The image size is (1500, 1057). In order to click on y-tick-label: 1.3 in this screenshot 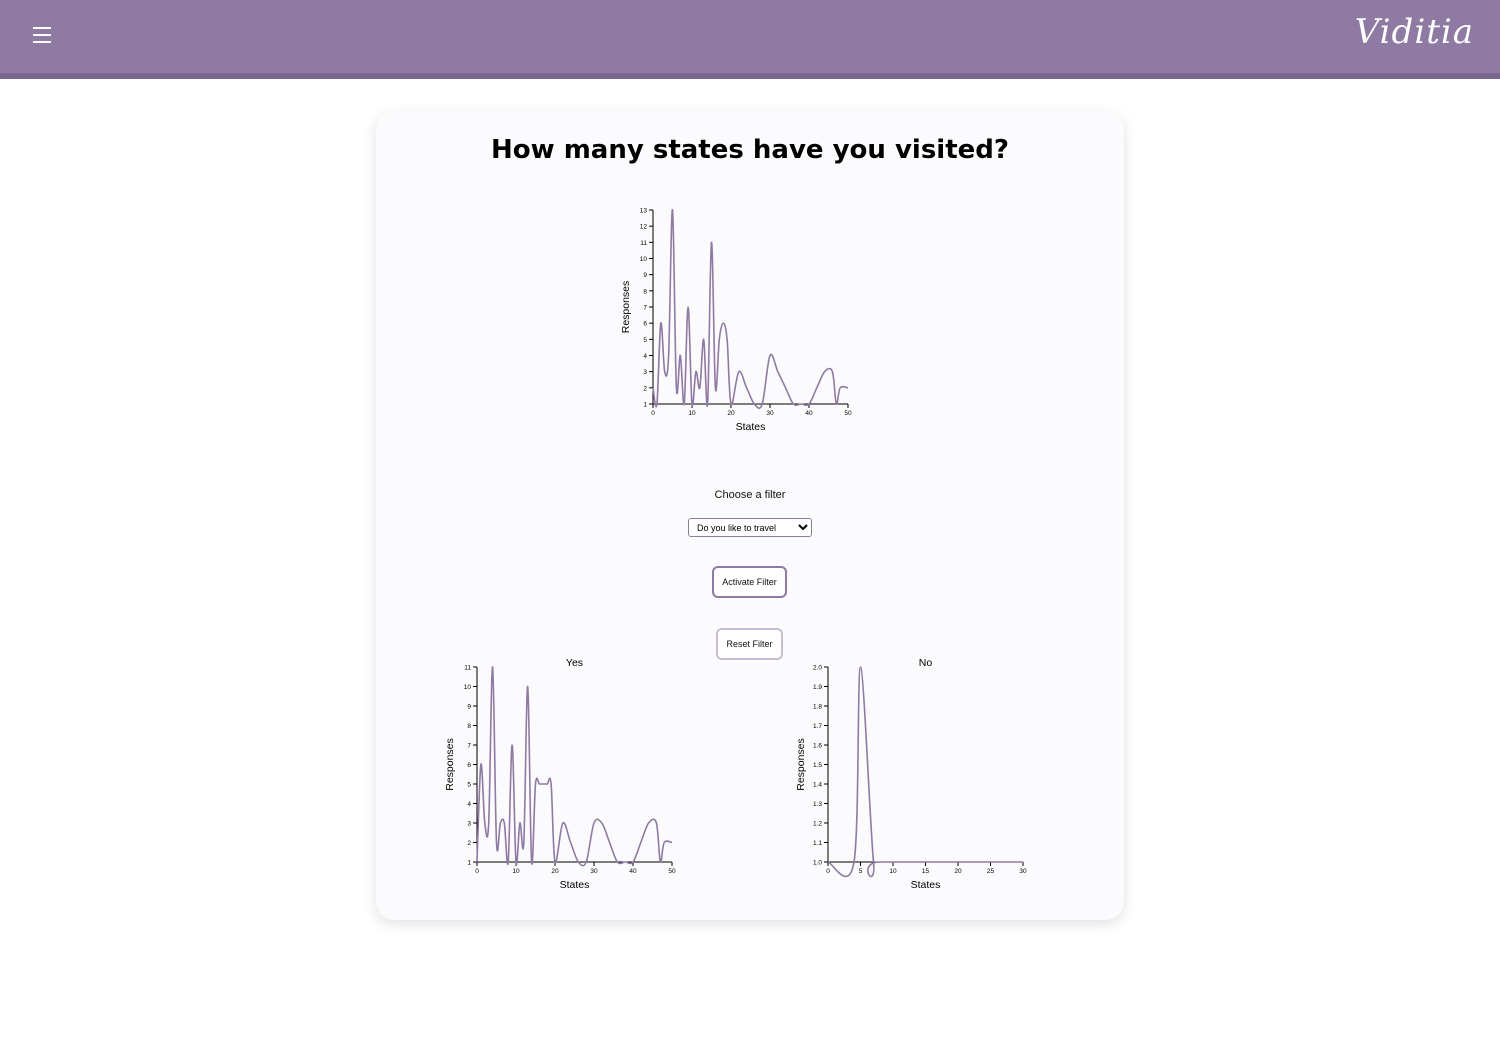, I will do `click(817, 804)`.